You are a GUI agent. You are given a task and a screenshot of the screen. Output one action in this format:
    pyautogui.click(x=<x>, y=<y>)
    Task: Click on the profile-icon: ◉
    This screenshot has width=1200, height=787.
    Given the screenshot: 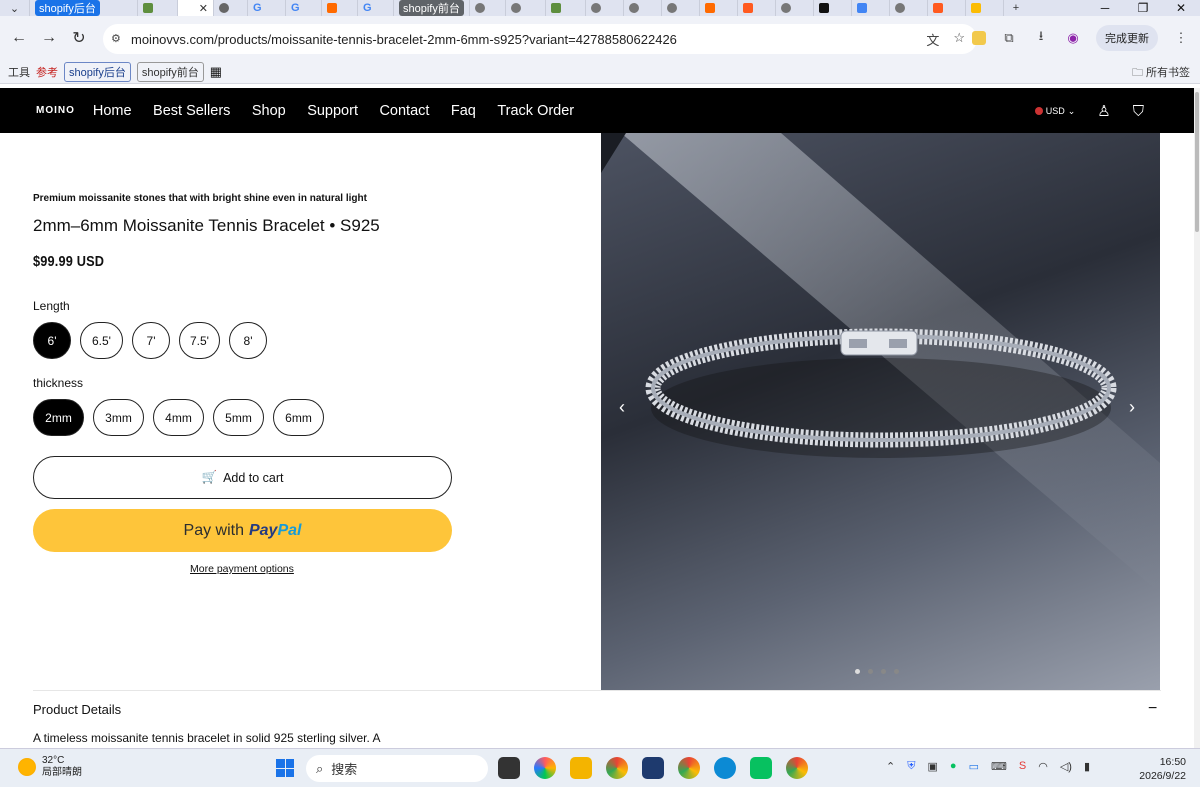 What is the action you would take?
    pyautogui.click(x=1073, y=38)
    